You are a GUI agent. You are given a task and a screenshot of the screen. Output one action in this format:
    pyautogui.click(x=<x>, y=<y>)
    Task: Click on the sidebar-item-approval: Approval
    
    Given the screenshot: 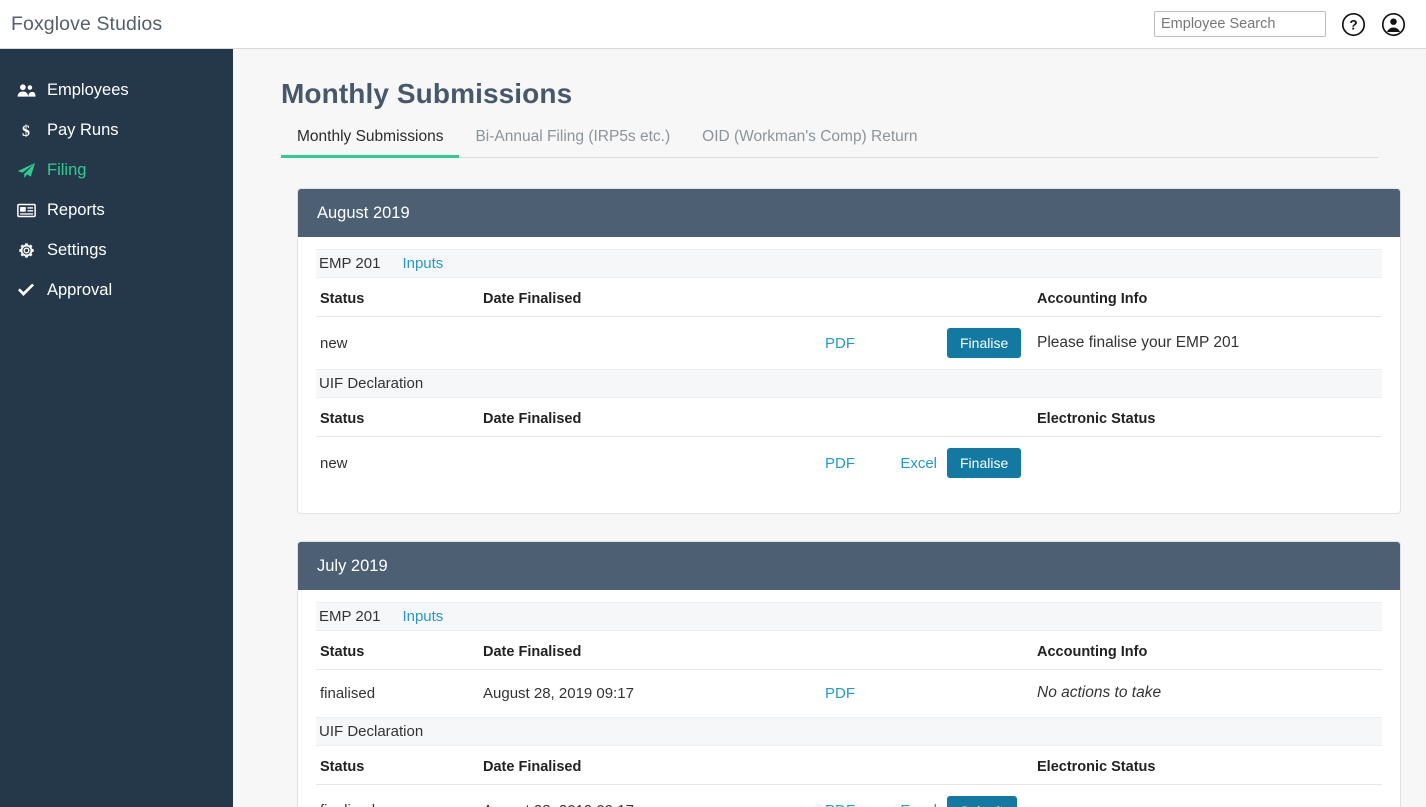 What is the action you would take?
    pyautogui.click(x=116, y=290)
    